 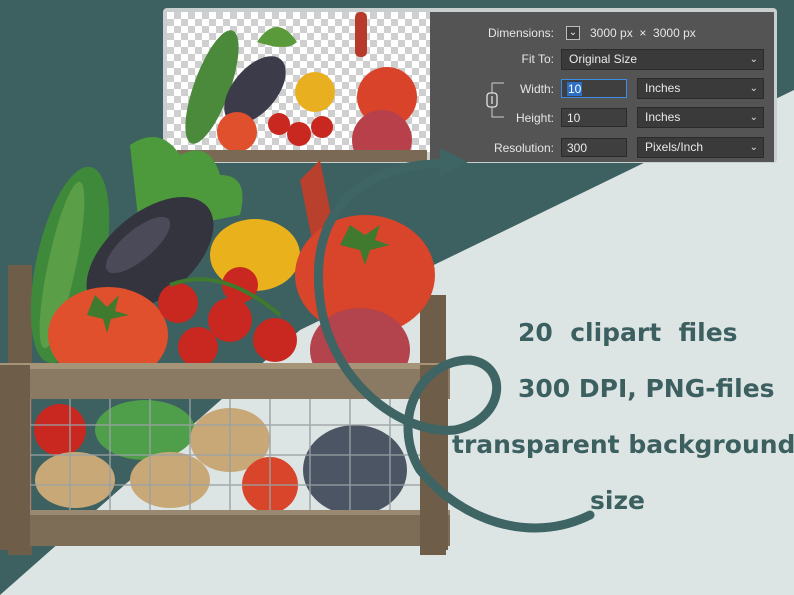 I want to click on promo-line-transparent: transparent background, so click(x=623, y=444).